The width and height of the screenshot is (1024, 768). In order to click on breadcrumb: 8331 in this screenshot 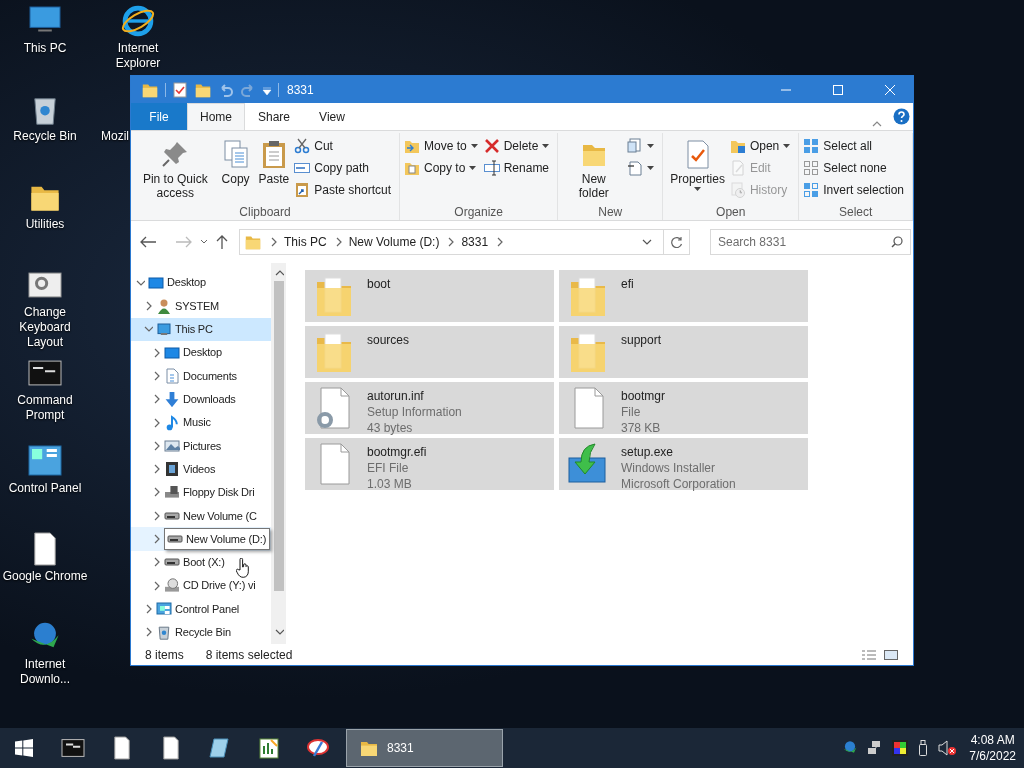, I will do `click(475, 242)`.